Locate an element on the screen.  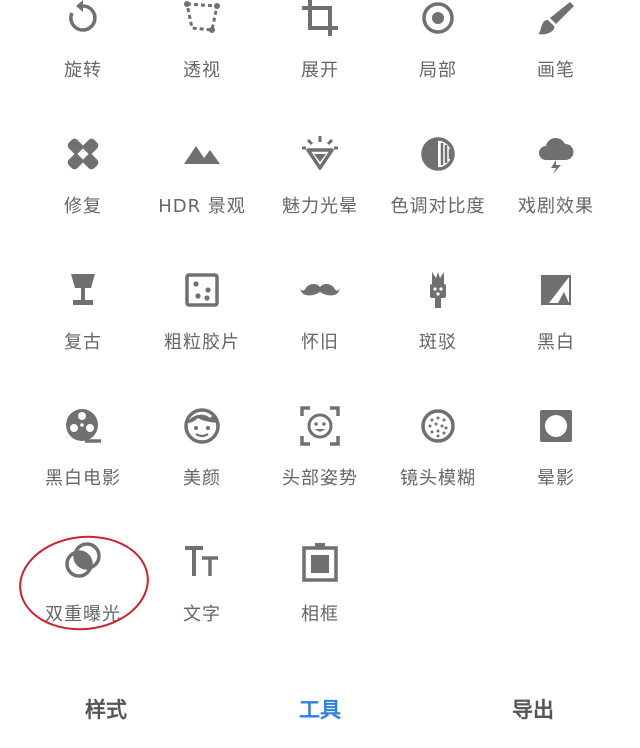
noir-film-reel-icon is located at coordinates (83, 426).